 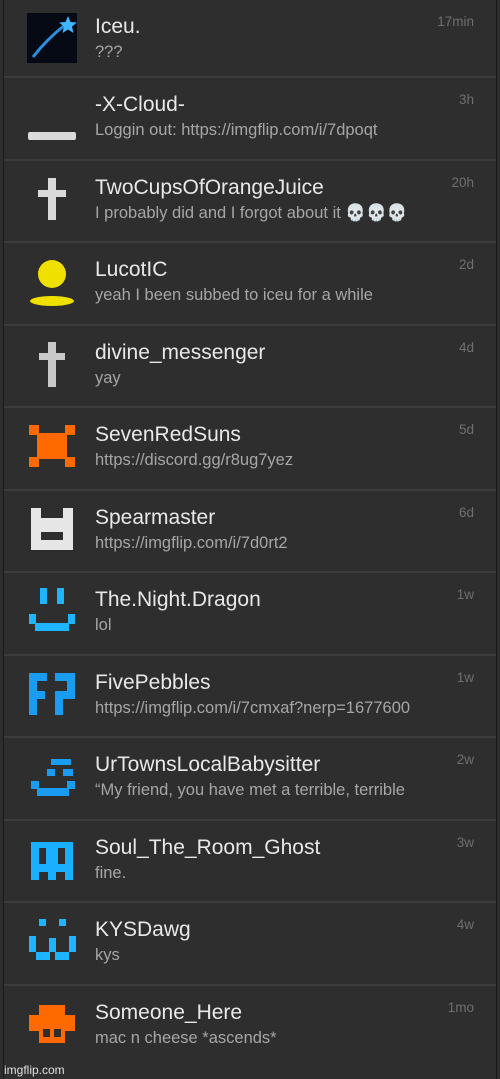 I want to click on conversation-preview: fine., so click(x=111, y=872).